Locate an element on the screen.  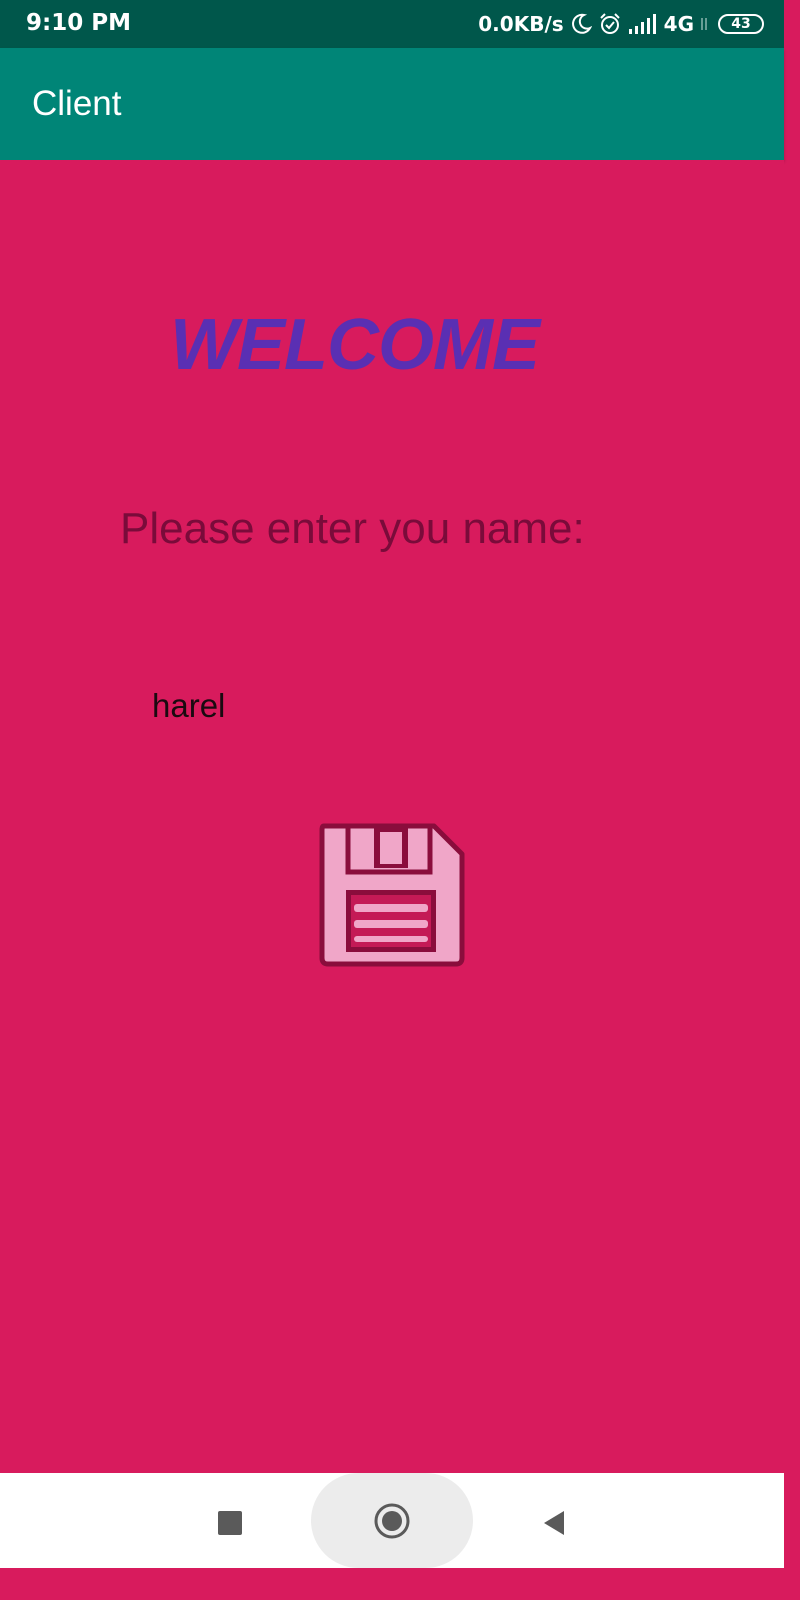
square-recents-icon is located at coordinates (230, 1523).